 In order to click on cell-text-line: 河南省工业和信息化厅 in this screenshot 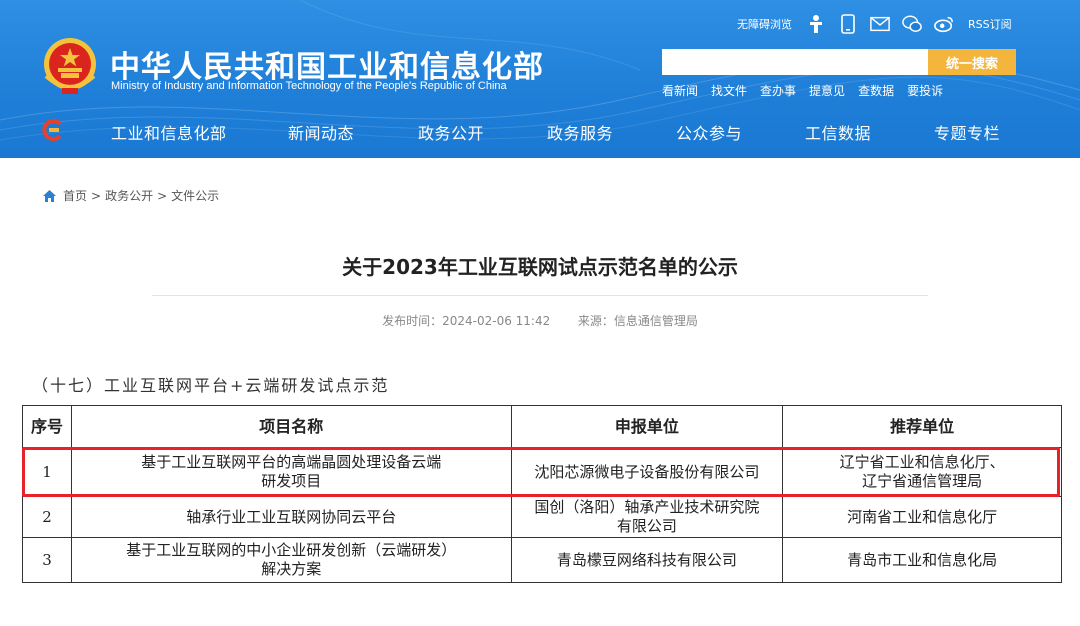, I will do `click(922, 516)`.